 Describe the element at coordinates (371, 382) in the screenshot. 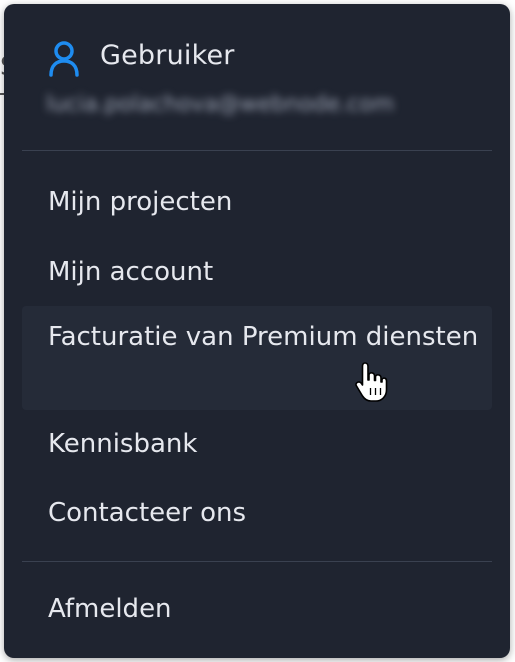

I see `hand-pointer-cursor-icon` at that location.